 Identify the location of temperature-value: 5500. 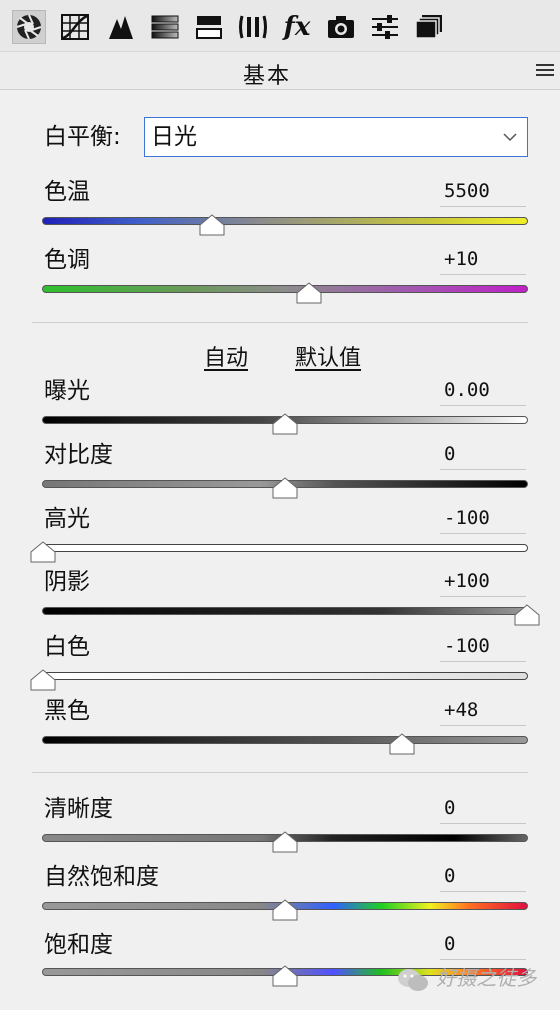
(483, 192).